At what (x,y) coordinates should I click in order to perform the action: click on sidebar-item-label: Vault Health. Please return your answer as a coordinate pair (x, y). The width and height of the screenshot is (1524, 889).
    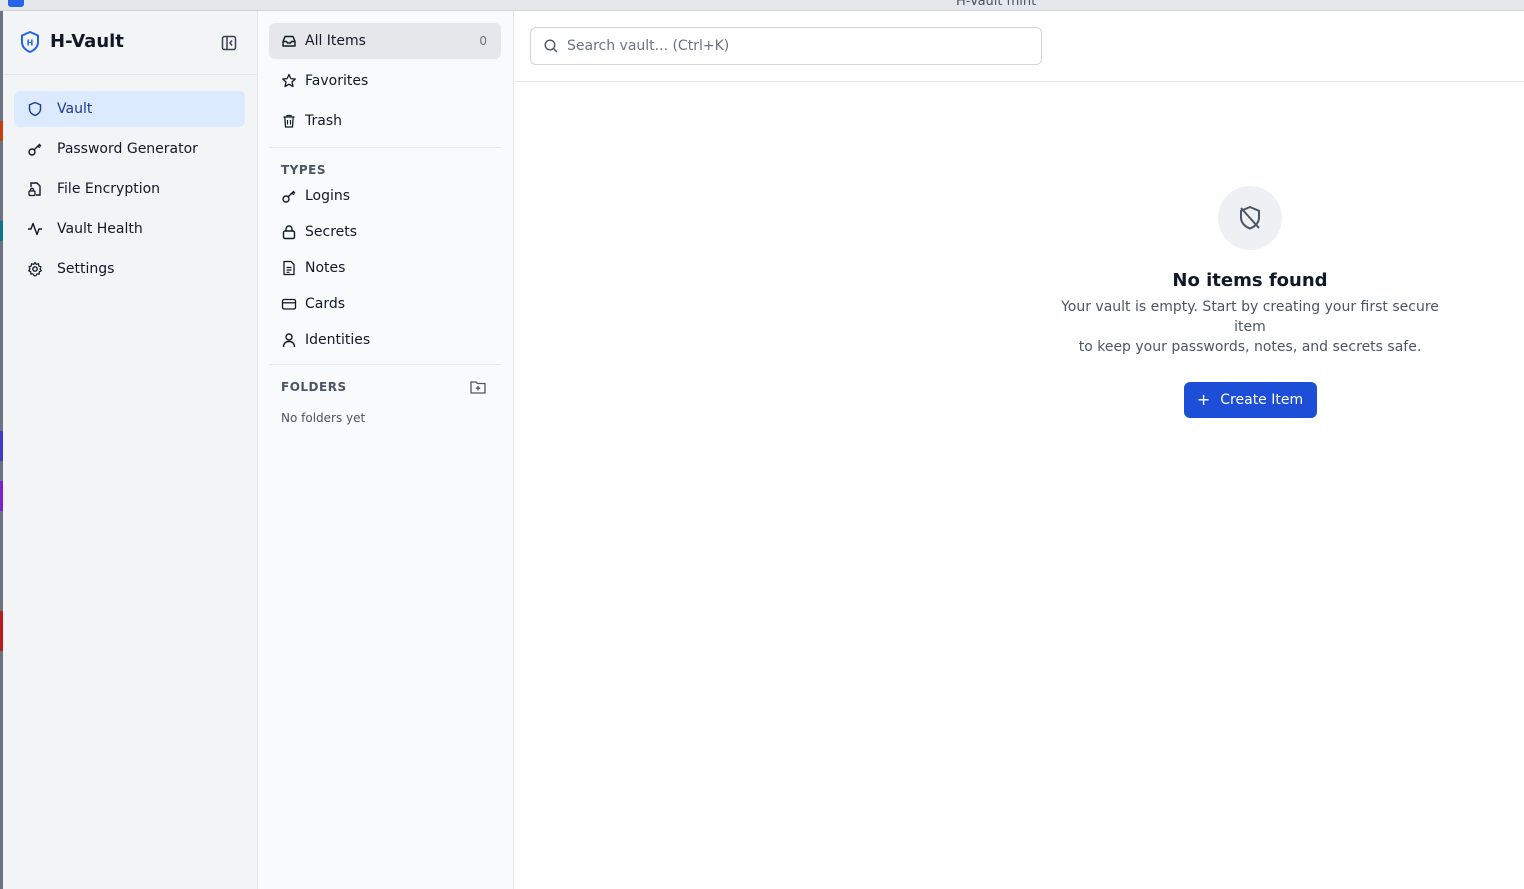
    Looking at the image, I should click on (100, 229).